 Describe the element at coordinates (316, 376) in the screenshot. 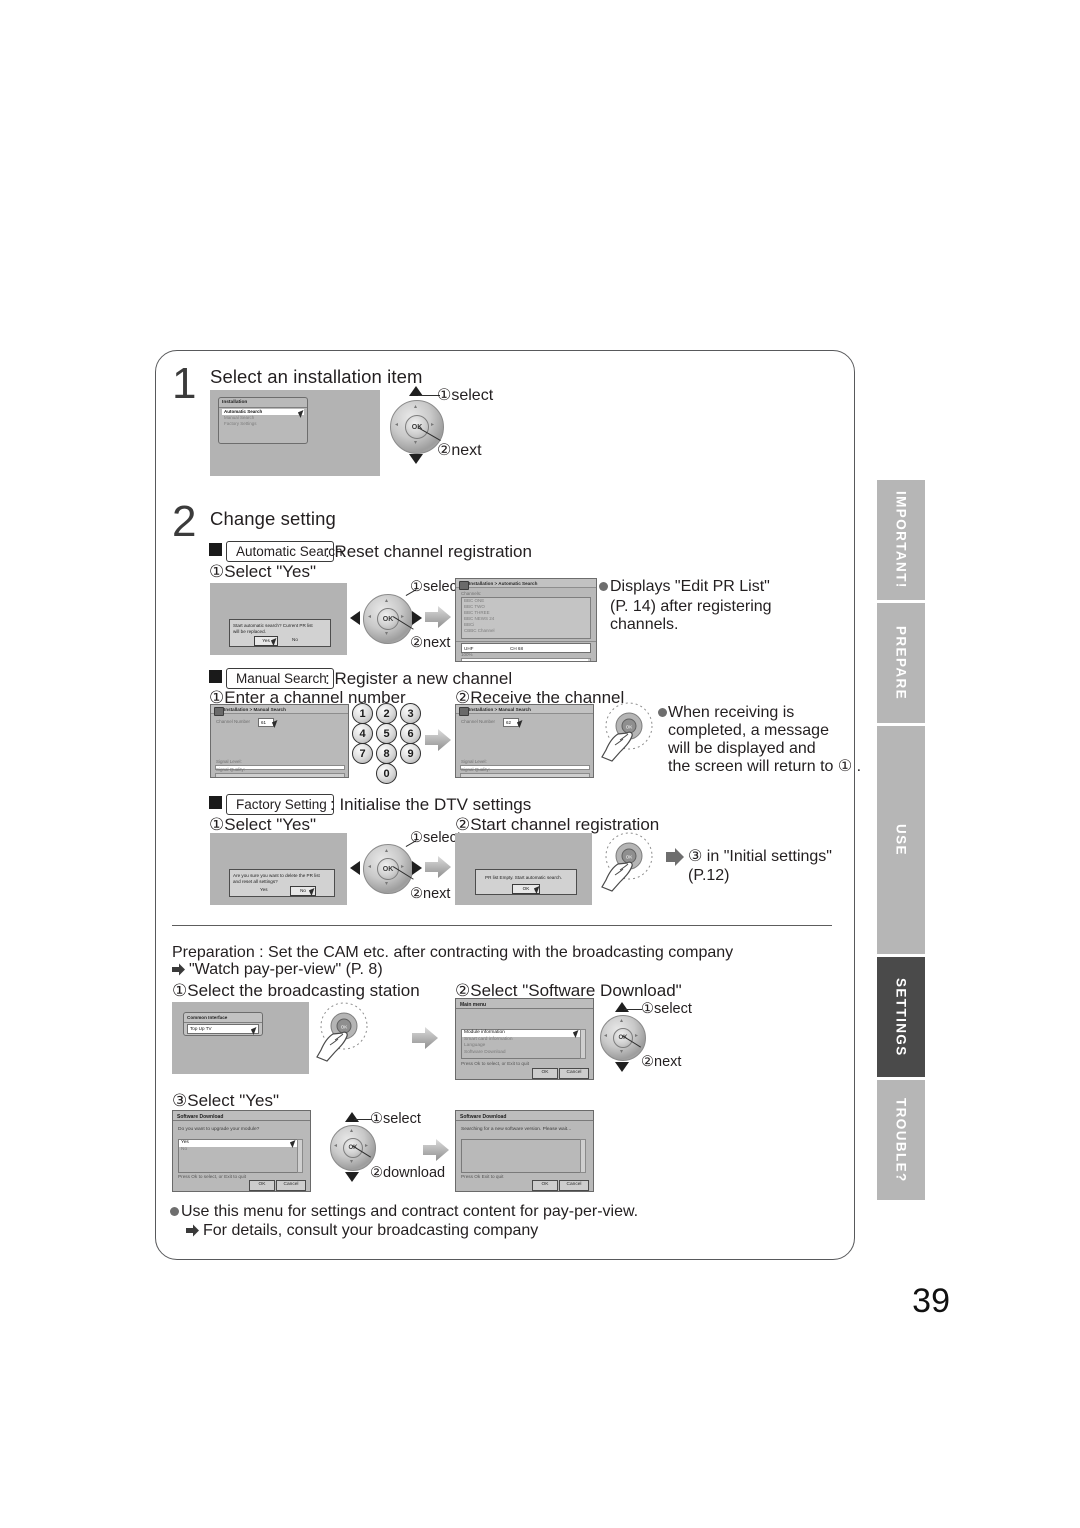

I see `step-1-heading: Select an installation item` at that location.